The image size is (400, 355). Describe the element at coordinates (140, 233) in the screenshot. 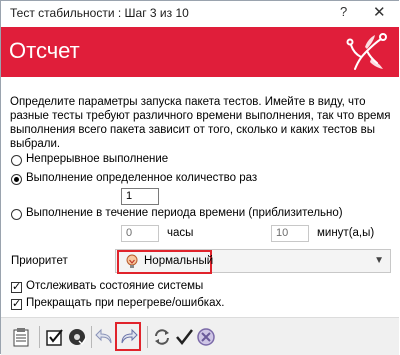

I see `hours-input: 0` at that location.